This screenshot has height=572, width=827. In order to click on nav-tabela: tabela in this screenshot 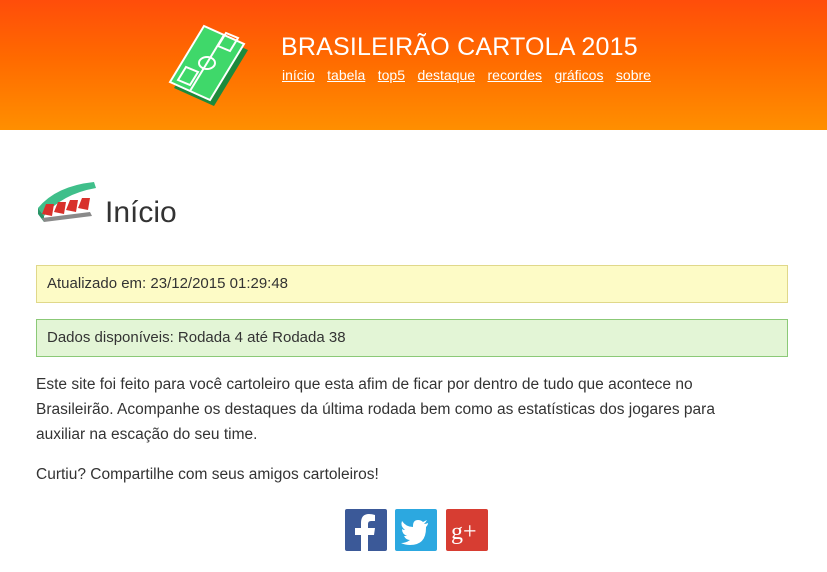, I will do `click(346, 75)`.